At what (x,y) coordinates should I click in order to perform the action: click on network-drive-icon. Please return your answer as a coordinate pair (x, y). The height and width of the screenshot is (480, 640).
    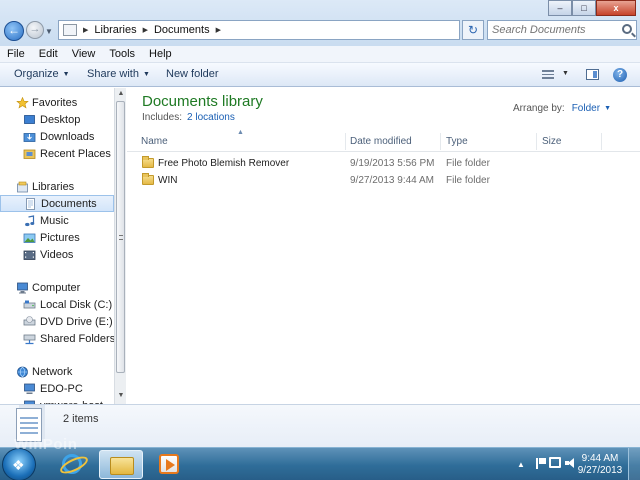
    Looking at the image, I should click on (29, 339).